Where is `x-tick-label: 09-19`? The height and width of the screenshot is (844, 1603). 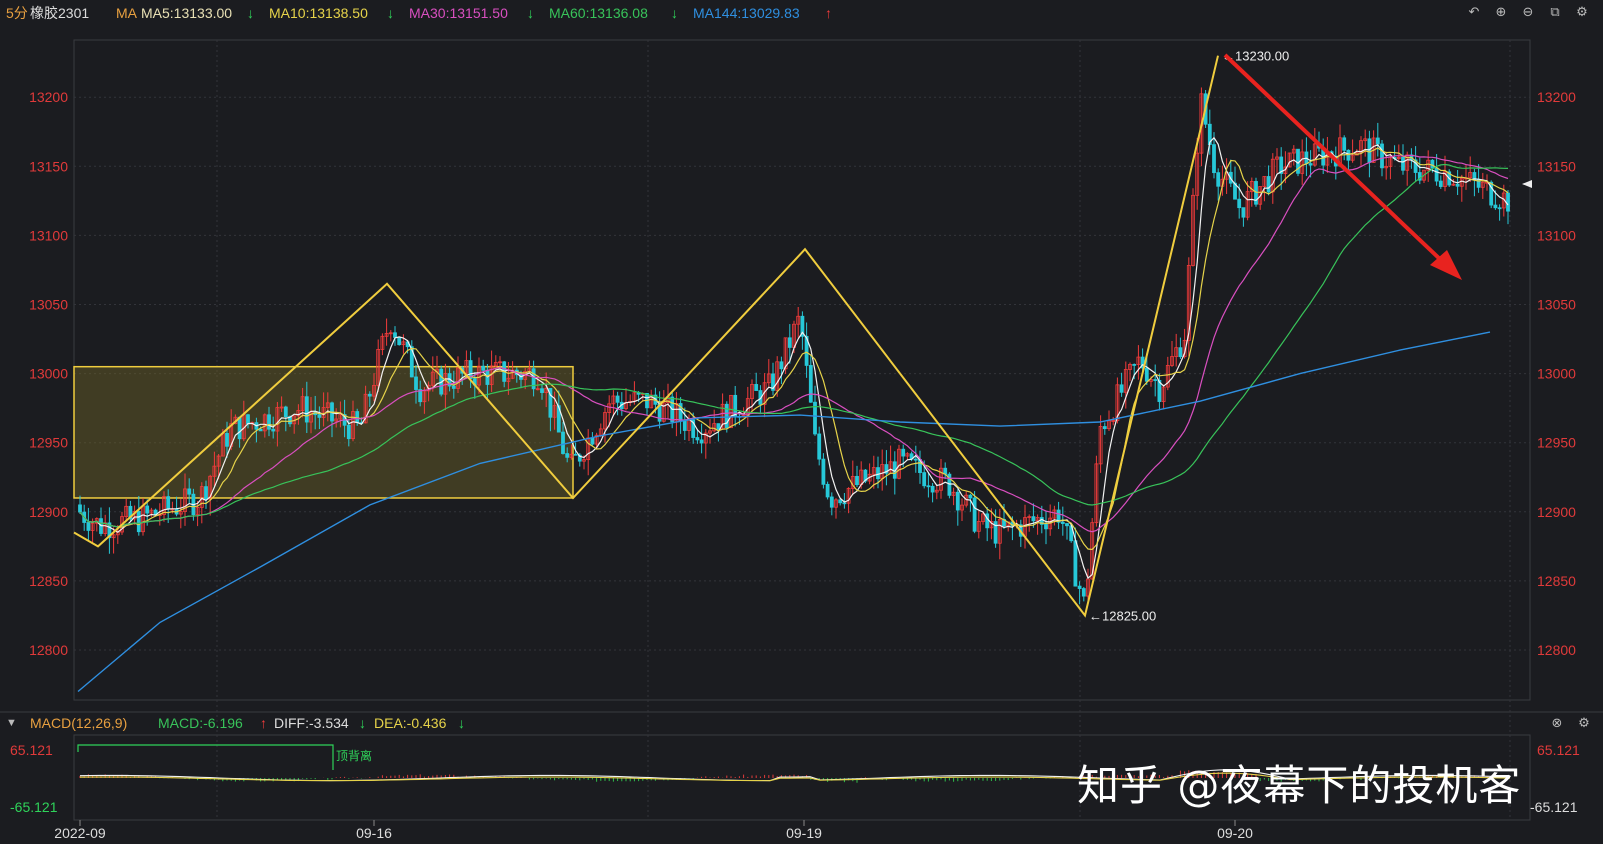
x-tick-label: 09-19 is located at coordinates (804, 833).